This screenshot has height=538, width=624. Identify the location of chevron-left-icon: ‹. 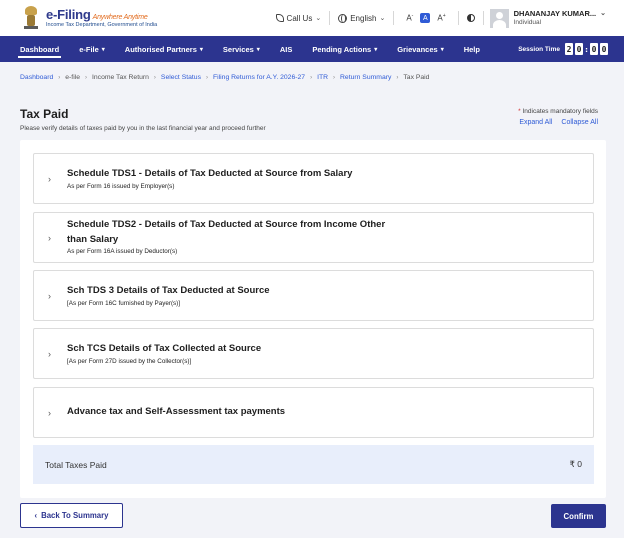
(36, 515).